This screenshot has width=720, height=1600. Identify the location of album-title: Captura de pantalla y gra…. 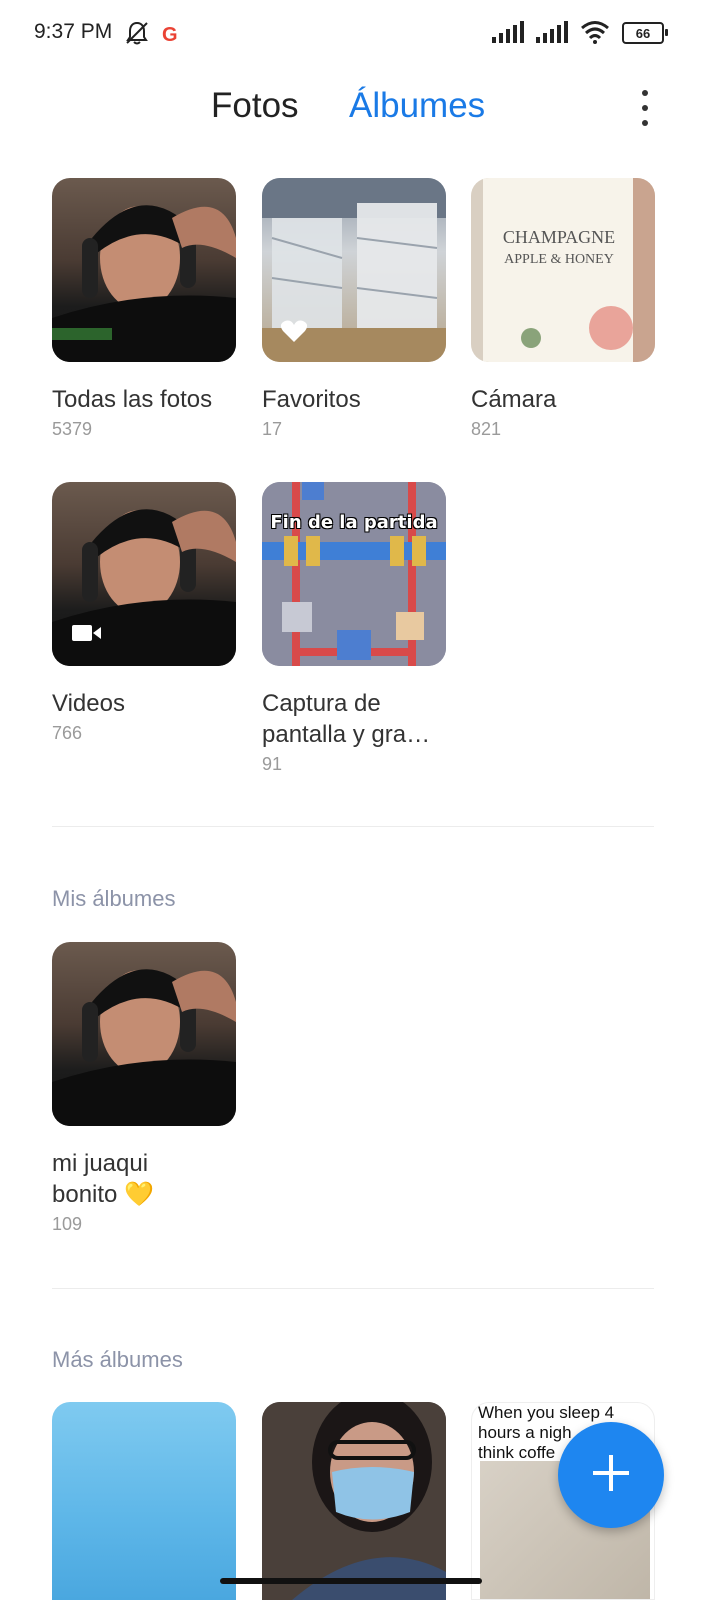
(346, 719).